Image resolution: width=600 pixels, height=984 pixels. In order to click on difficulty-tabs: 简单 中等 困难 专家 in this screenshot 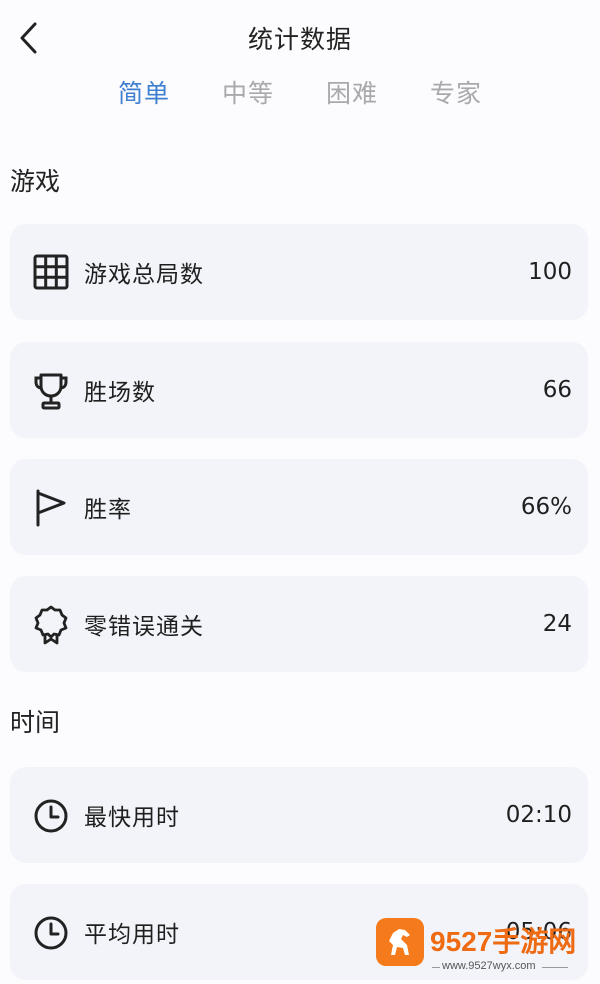, I will do `click(300, 94)`.